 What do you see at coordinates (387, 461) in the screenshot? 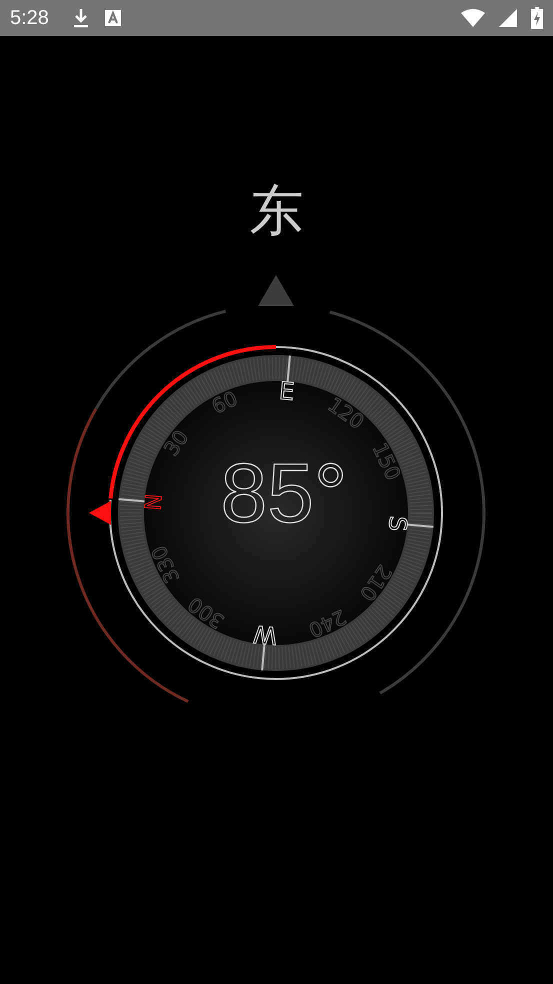
I see `dial-label: 150` at bounding box center [387, 461].